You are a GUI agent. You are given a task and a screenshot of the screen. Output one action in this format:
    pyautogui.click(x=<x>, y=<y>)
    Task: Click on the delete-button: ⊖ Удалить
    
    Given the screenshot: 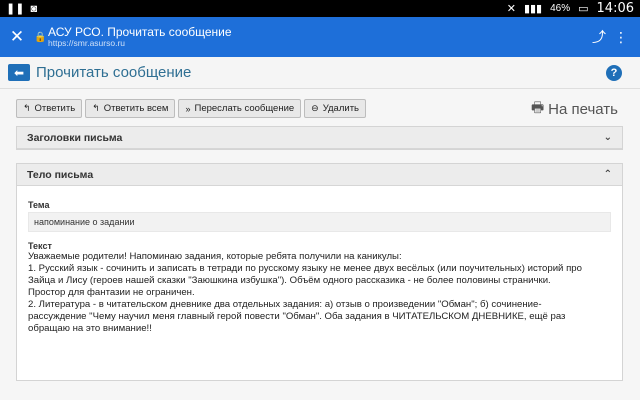 What is the action you would take?
    pyautogui.click(x=335, y=108)
    